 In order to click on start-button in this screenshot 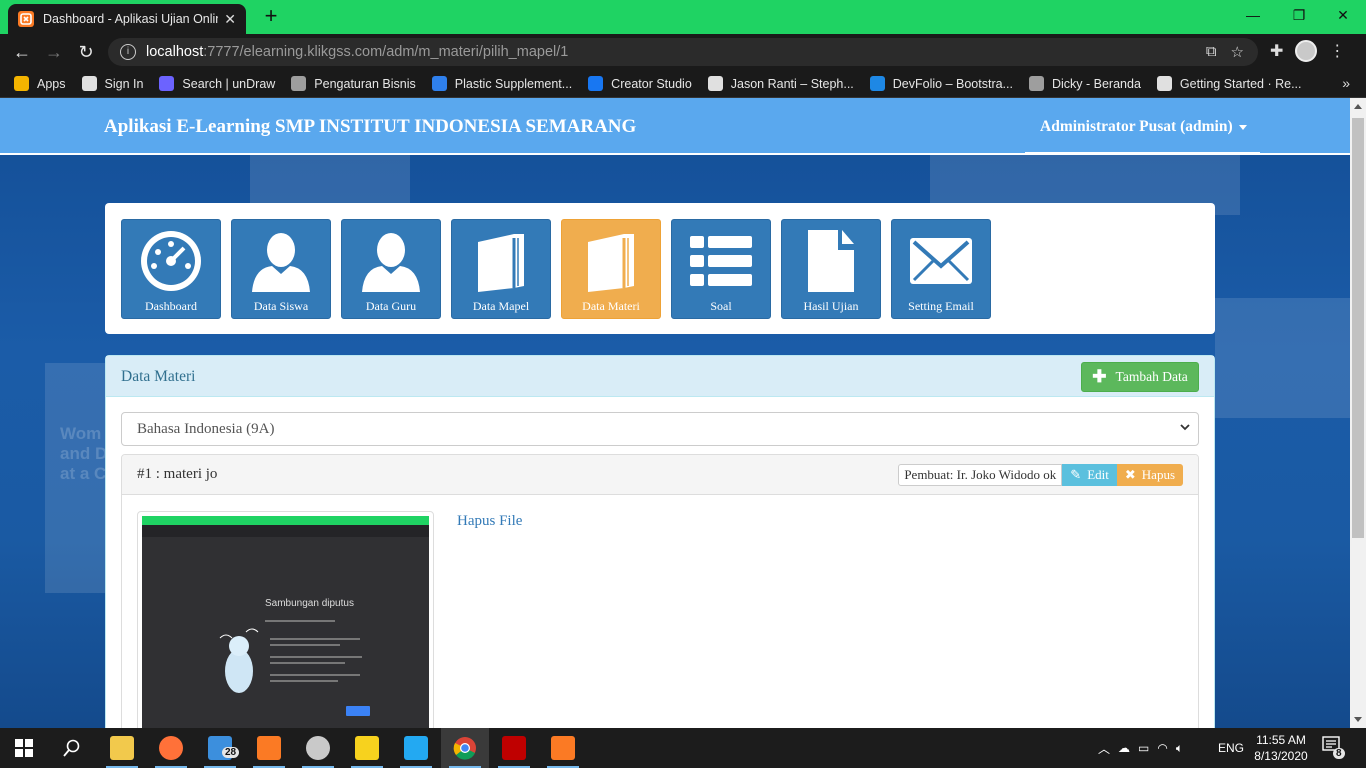, I will do `click(24, 748)`.